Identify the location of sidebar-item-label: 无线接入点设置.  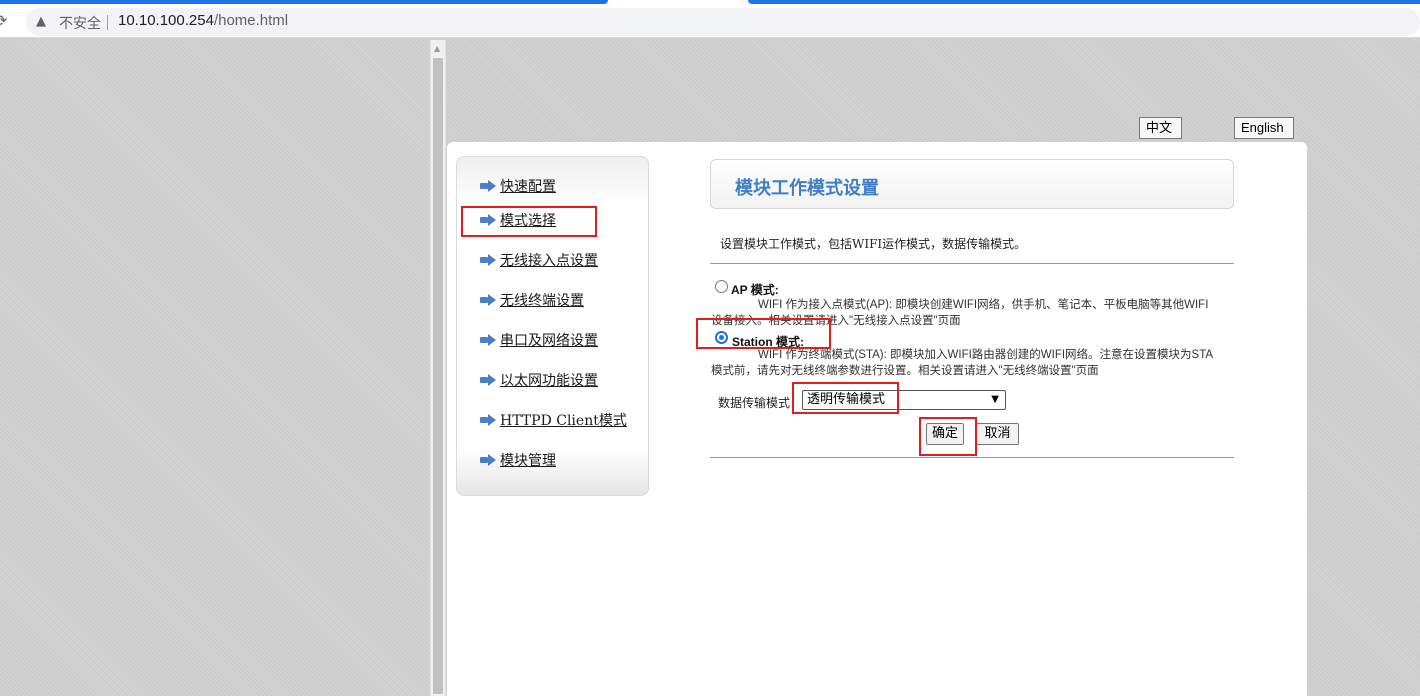
(549, 261).